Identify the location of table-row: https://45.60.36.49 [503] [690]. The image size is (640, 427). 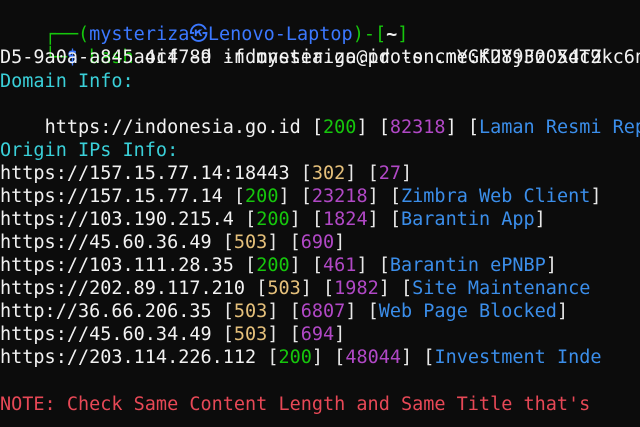
(173, 242).